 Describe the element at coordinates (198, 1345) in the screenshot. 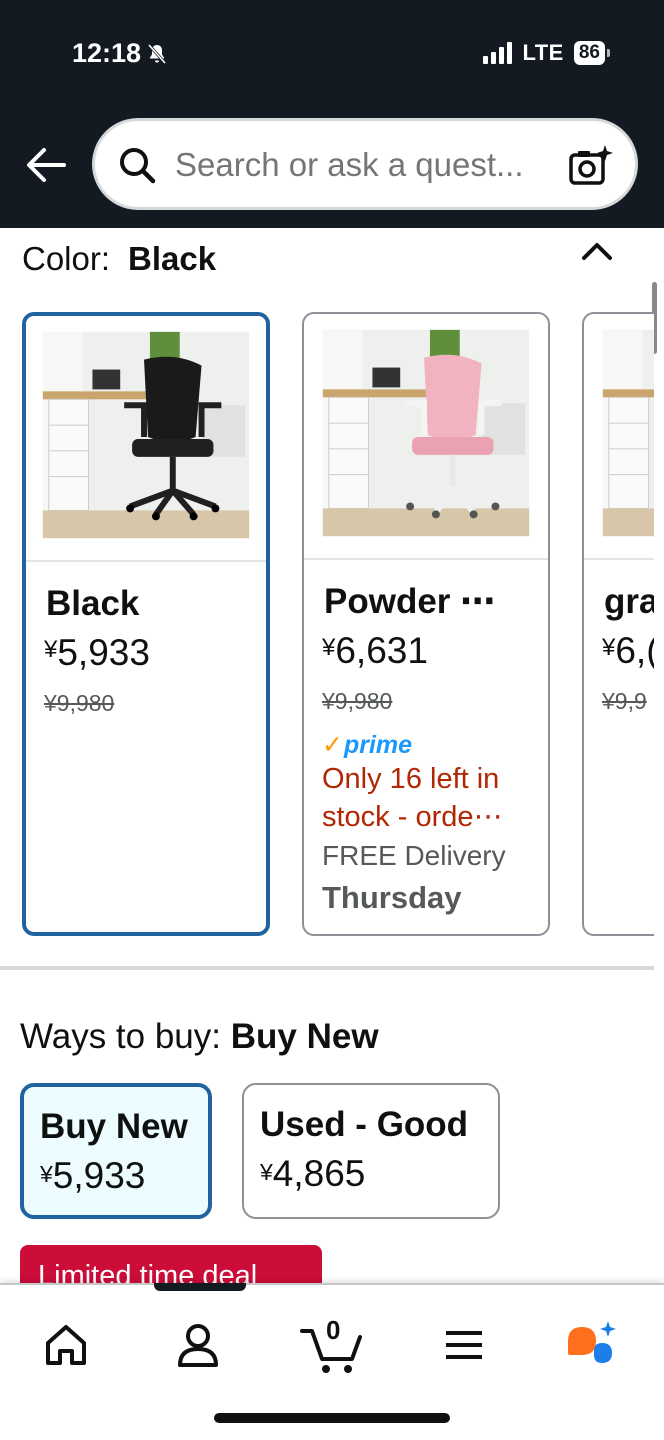

I see `account-icon` at that location.